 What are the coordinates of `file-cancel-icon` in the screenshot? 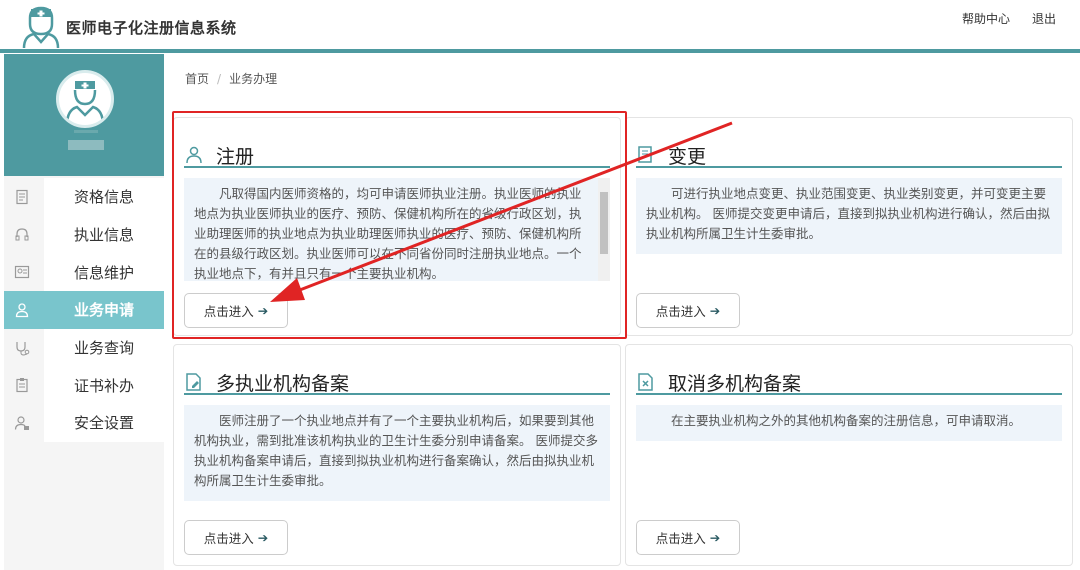 It's located at (645, 382).